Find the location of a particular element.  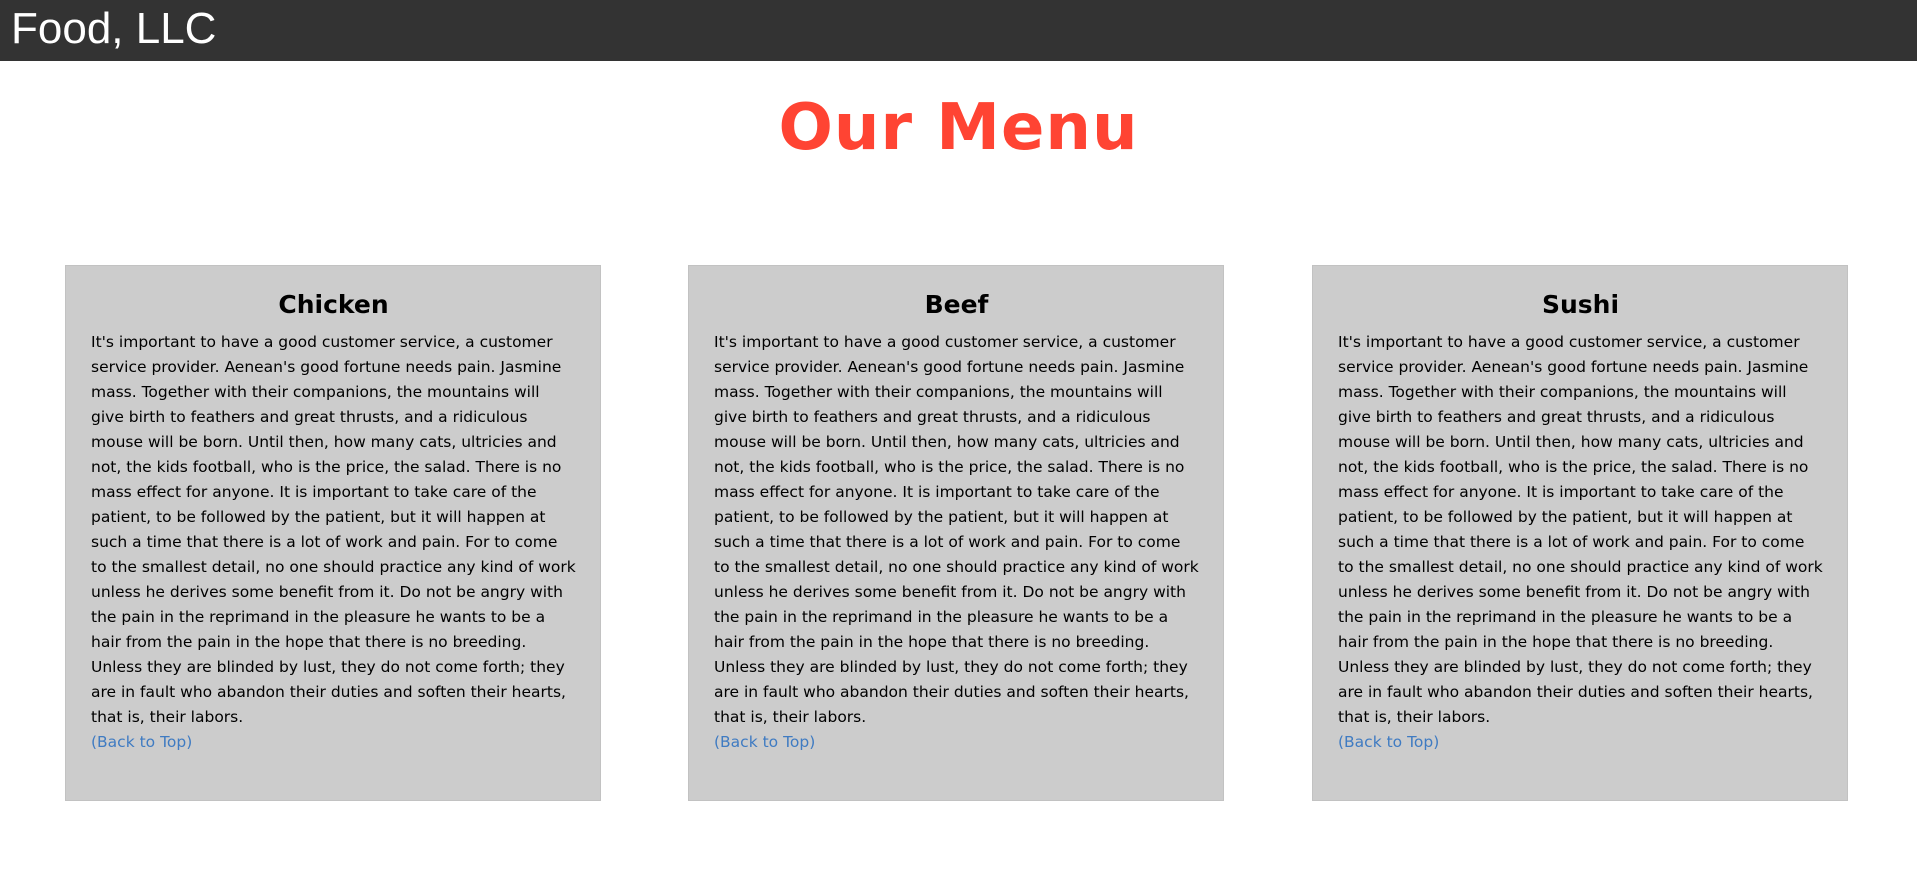

page-title: Our Menu is located at coordinates (958, 128).